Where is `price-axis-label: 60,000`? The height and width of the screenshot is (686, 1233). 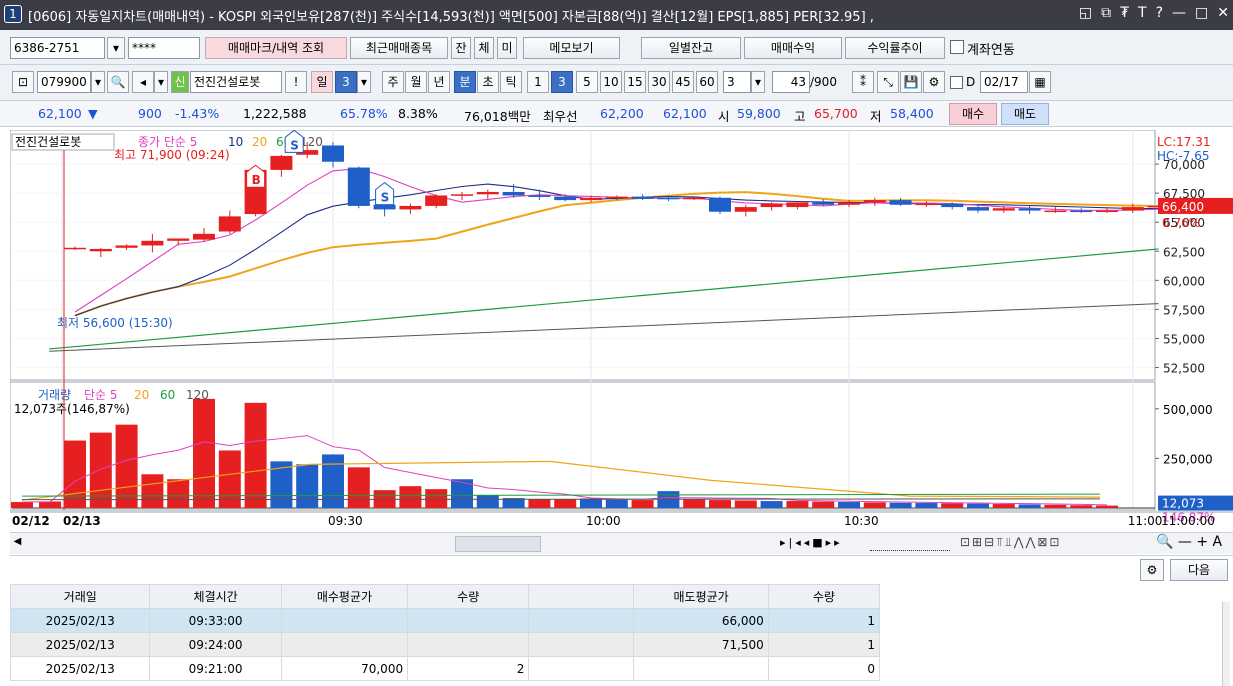 price-axis-label: 60,000 is located at coordinates (1184, 281).